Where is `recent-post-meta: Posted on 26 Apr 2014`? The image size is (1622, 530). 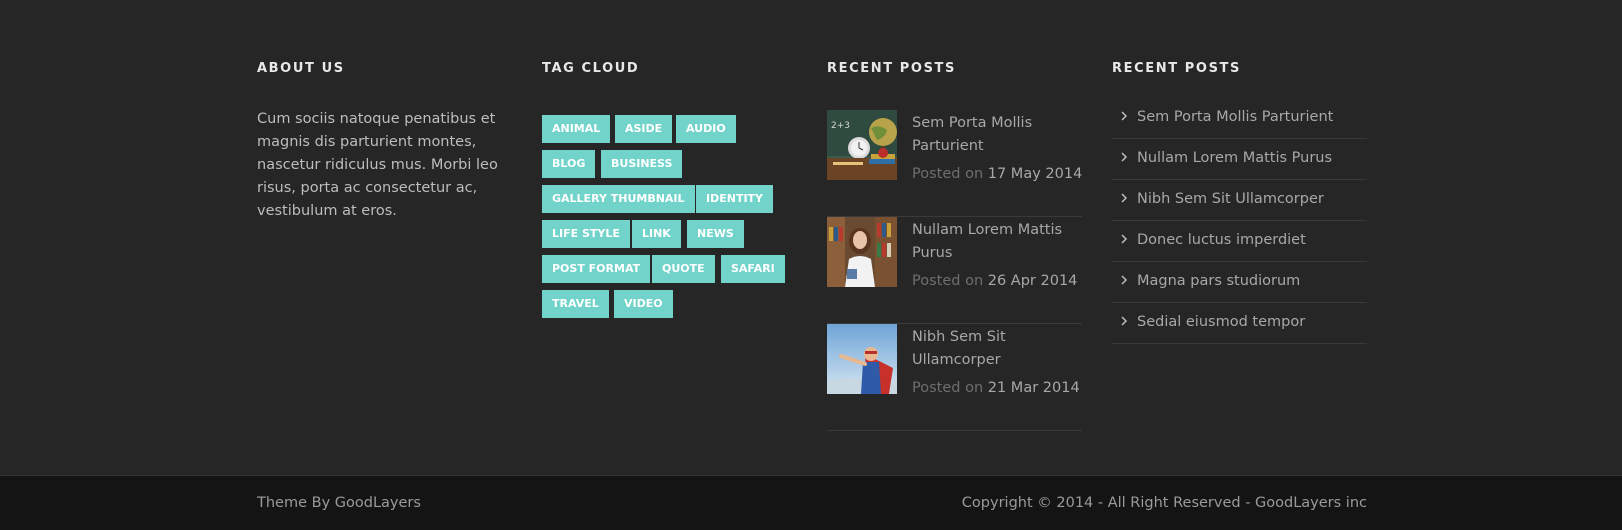
recent-post-meta: Posted on 26 Apr 2014 is located at coordinates (994, 281).